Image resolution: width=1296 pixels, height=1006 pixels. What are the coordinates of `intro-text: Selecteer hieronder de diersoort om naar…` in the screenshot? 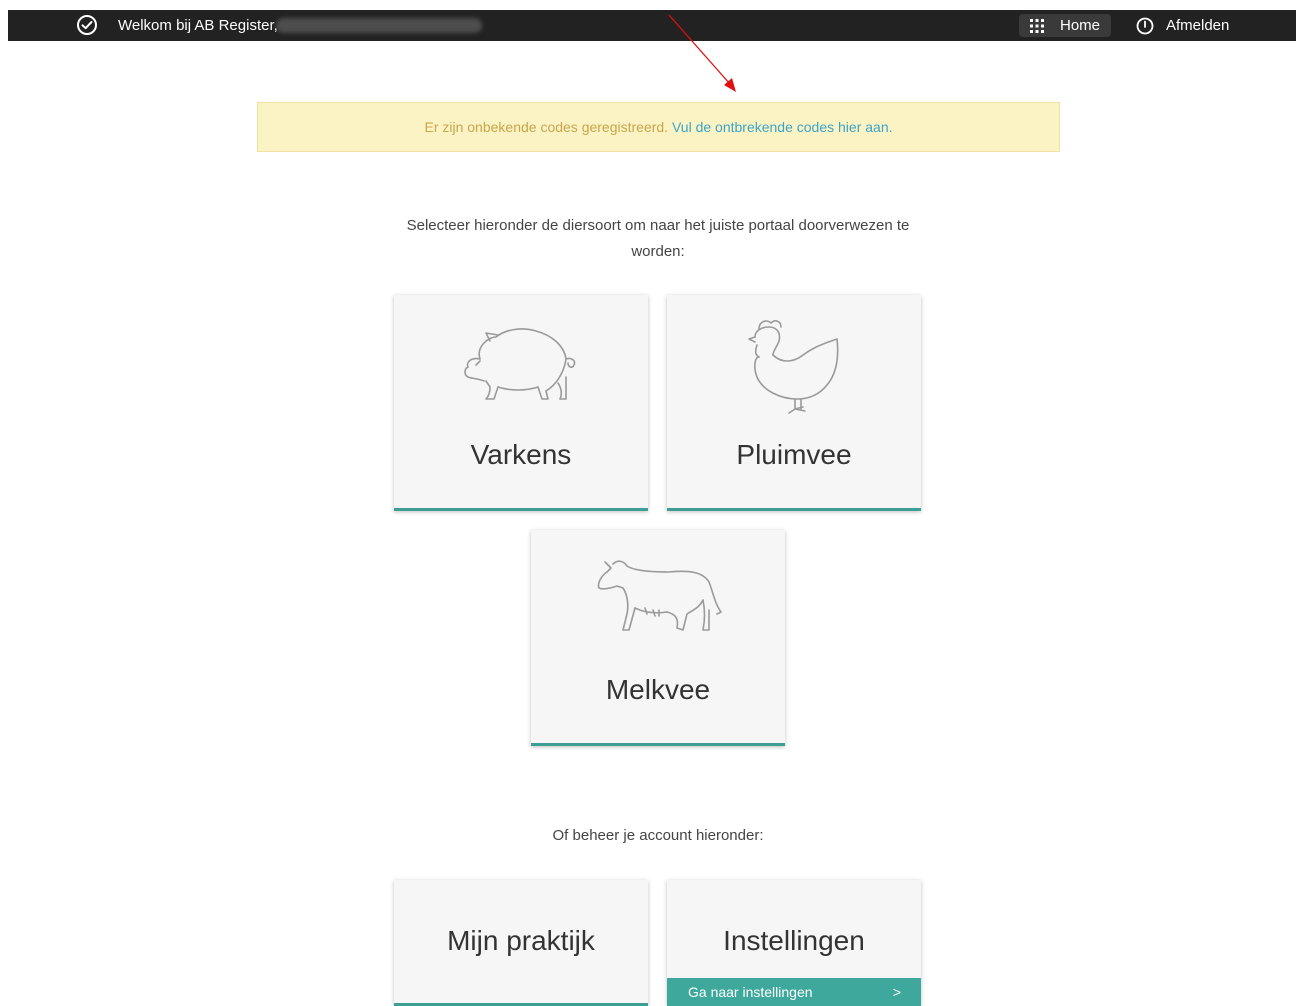 It's located at (658, 238).